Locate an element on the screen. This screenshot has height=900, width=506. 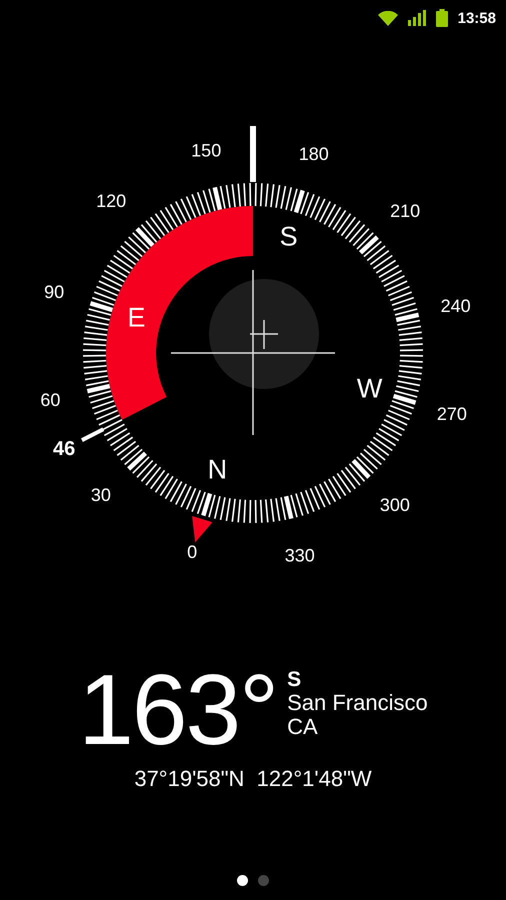
dial-label: 270 is located at coordinates (451, 414).